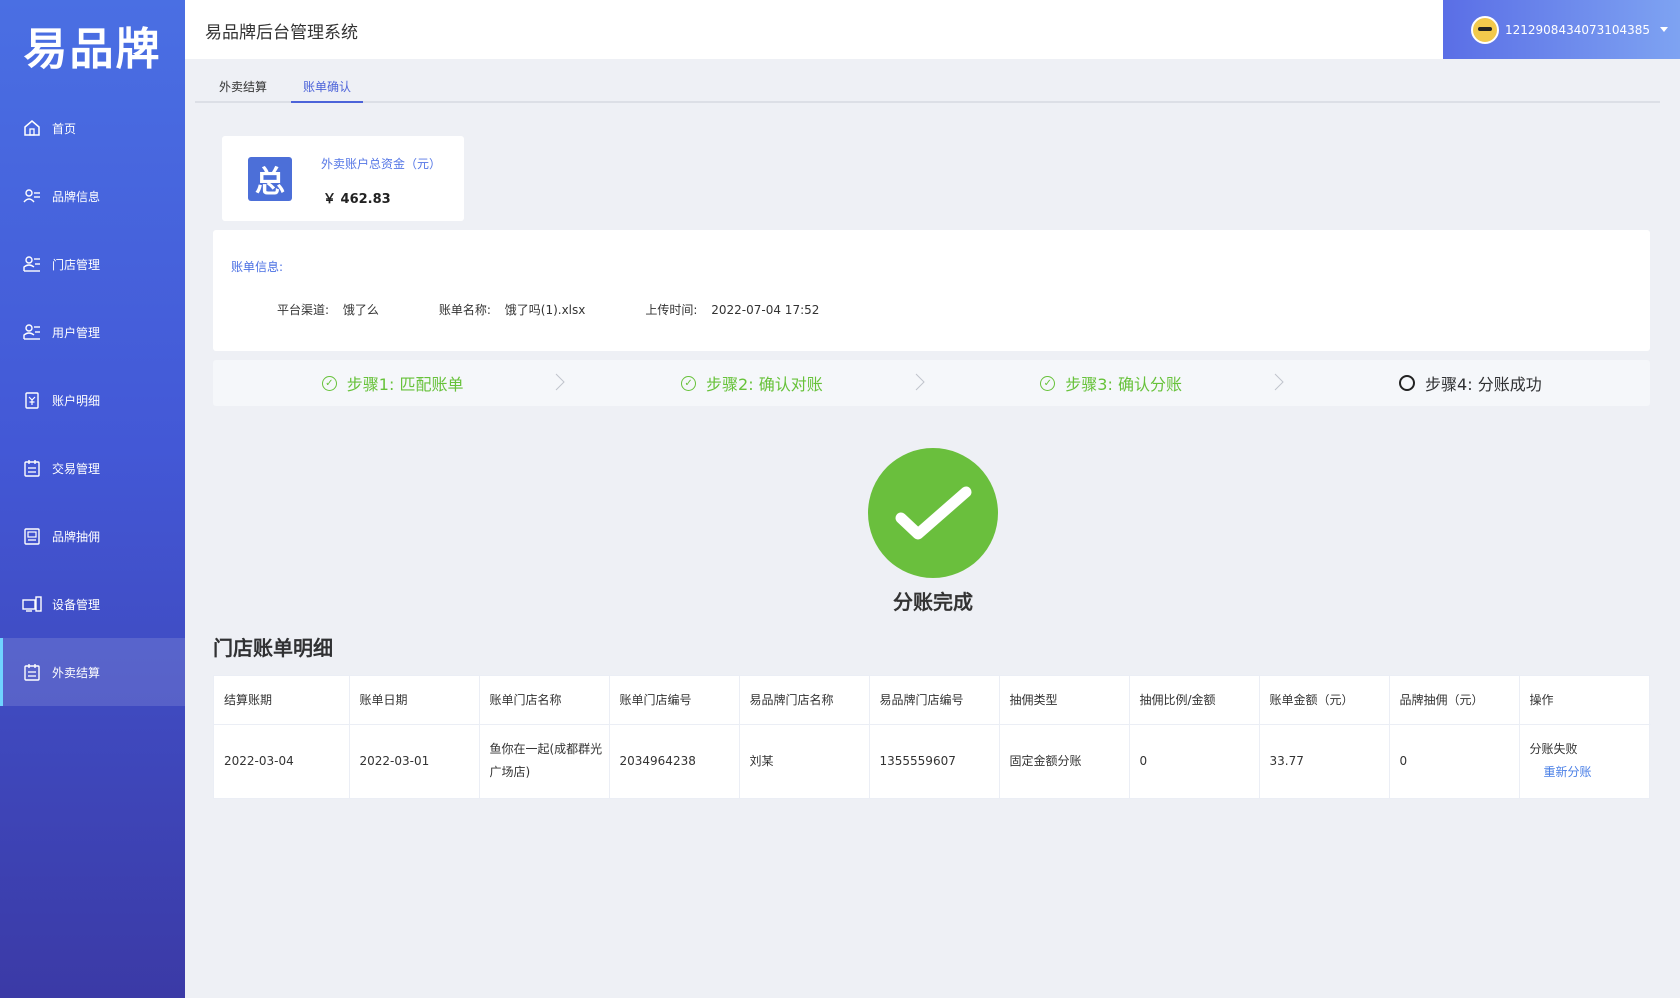 The height and width of the screenshot is (998, 1680). I want to click on table-header: 账单金额（元）, so click(1324, 700).